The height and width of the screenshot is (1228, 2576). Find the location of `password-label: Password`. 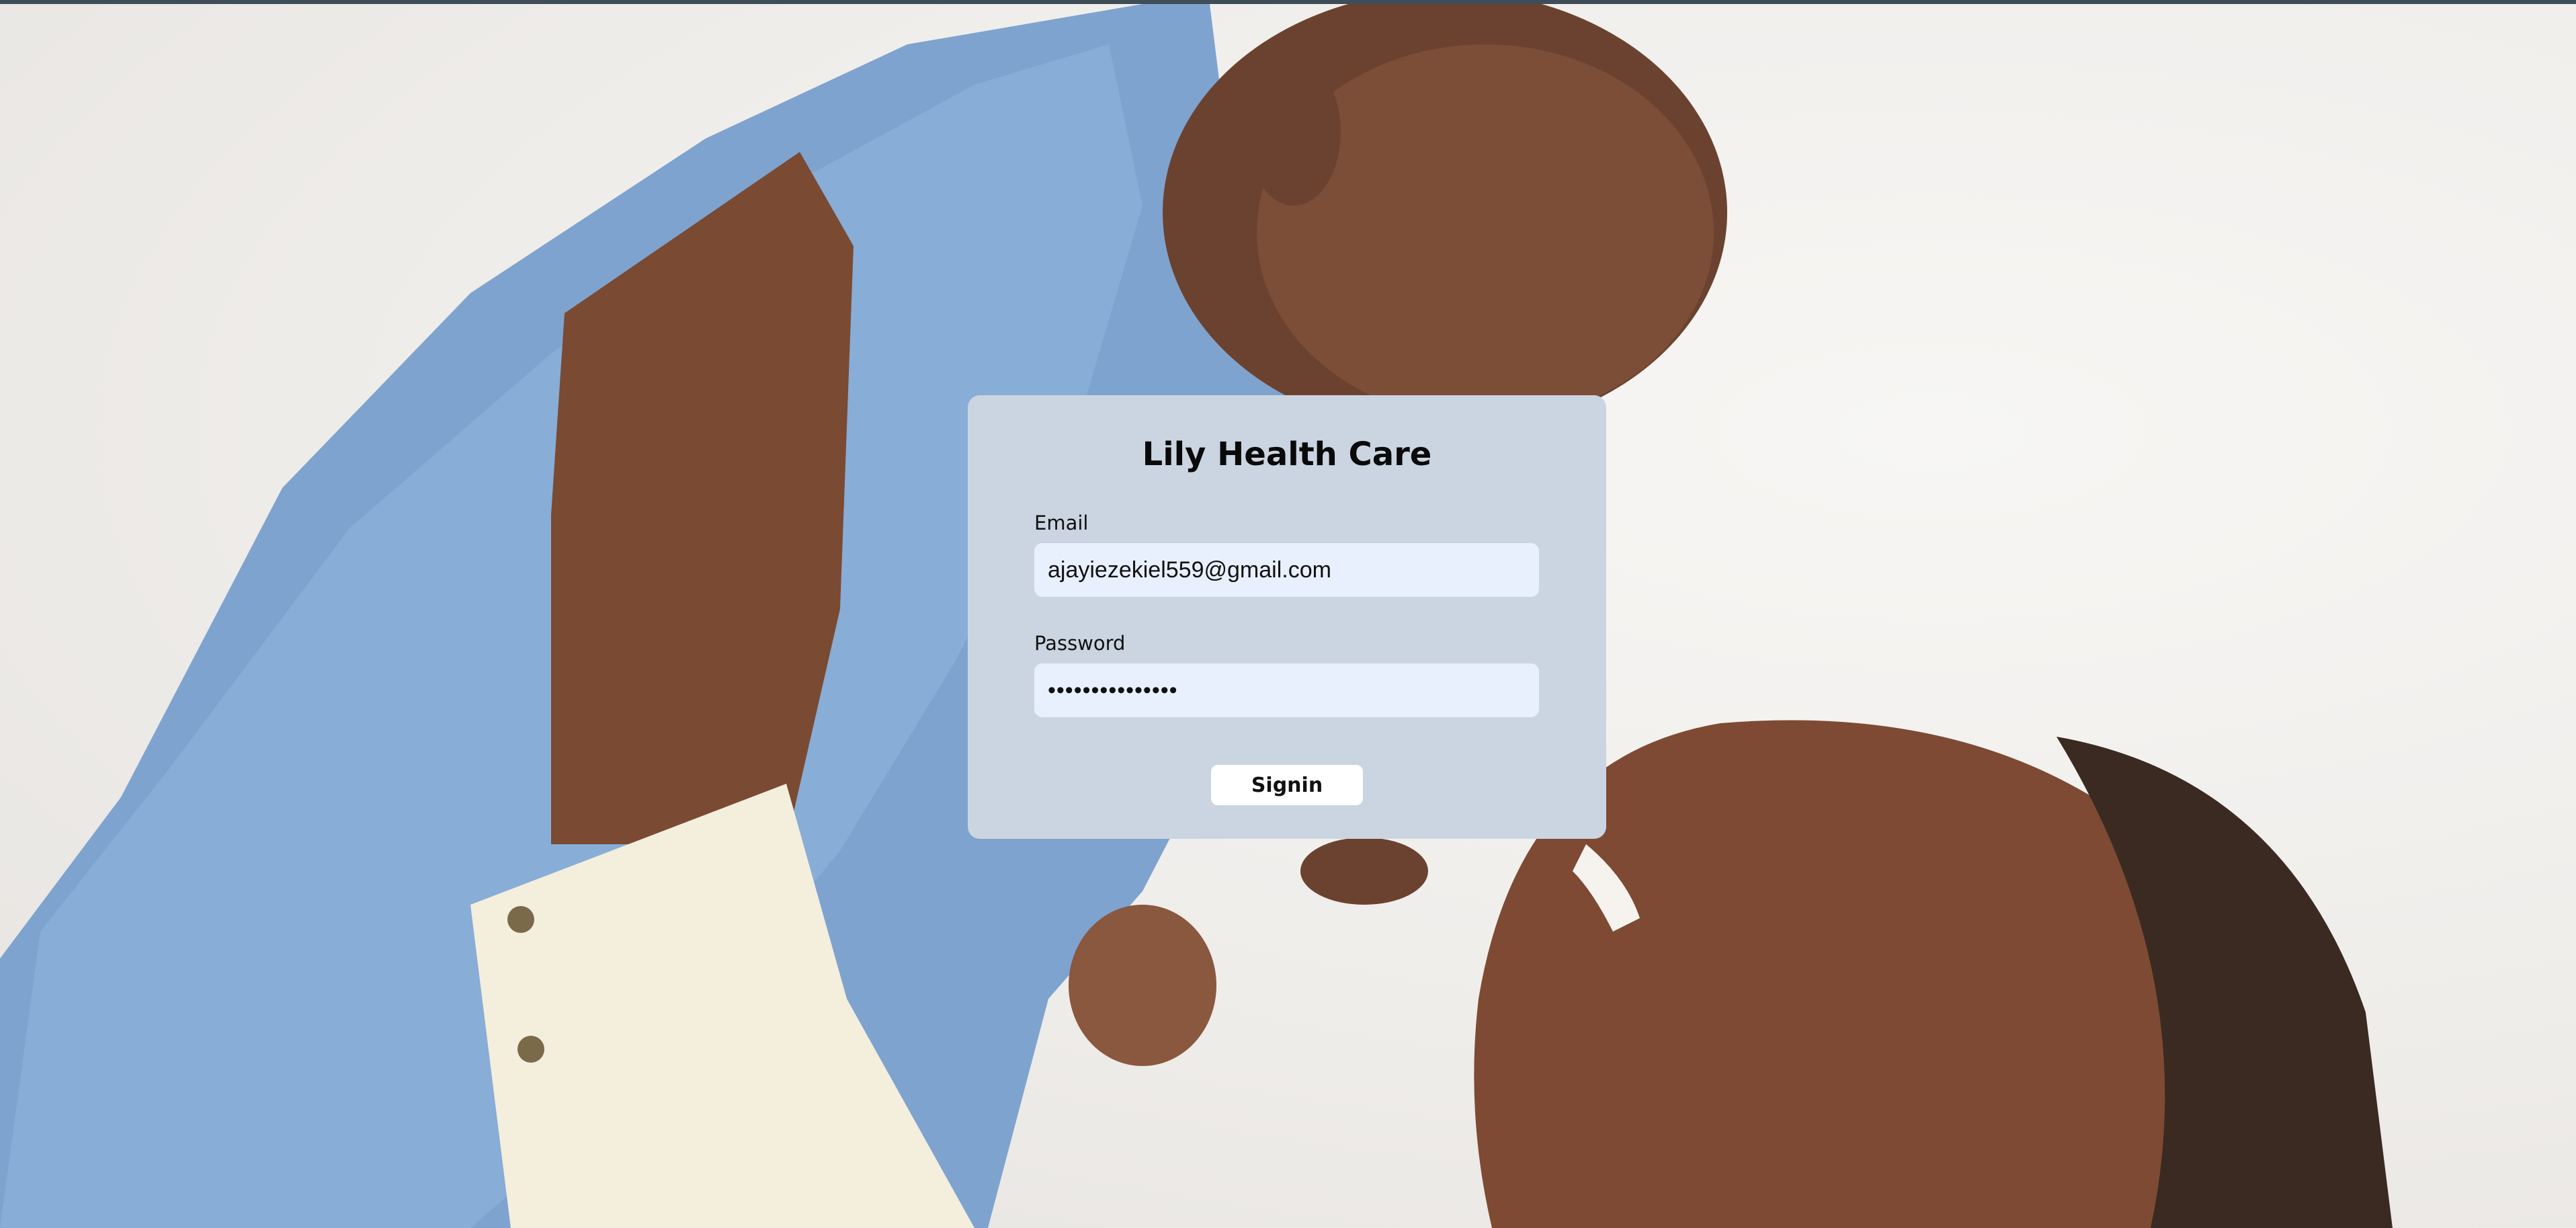

password-label: Password is located at coordinates (1080, 644).